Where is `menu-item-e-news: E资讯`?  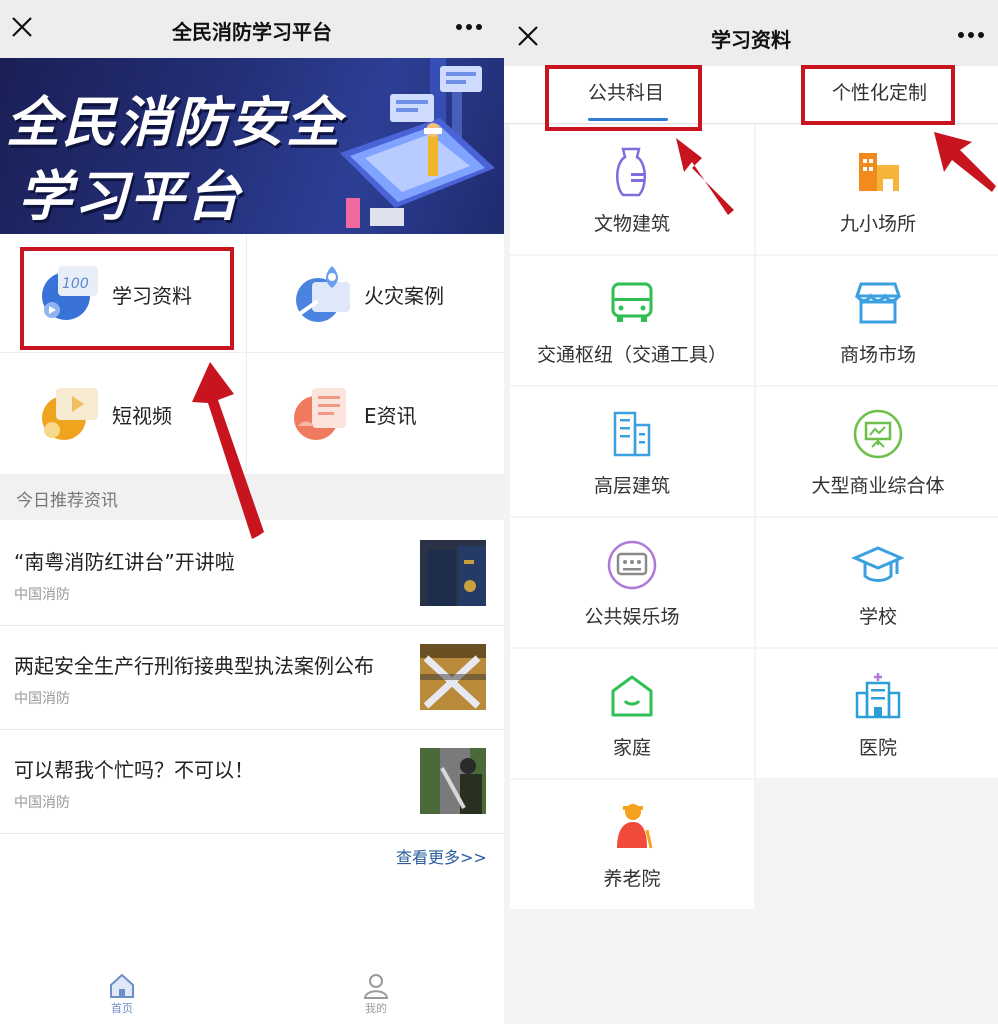 menu-item-e-news: E资讯 is located at coordinates (375, 413).